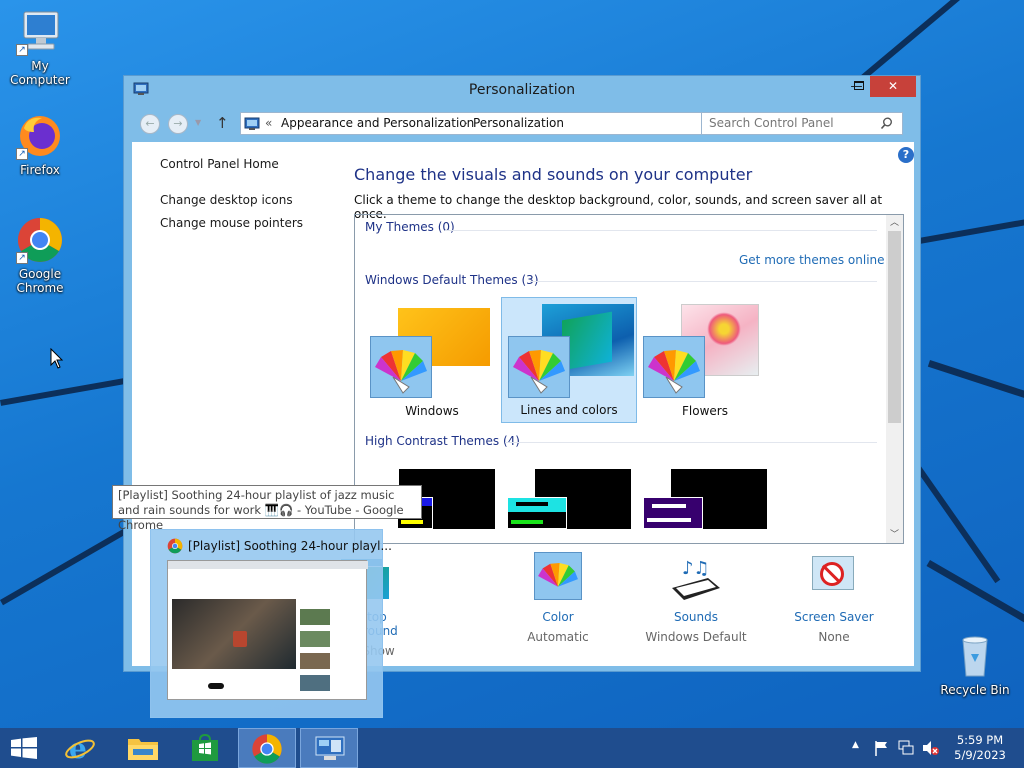 The width and height of the screenshot is (1024, 768). I want to click on desktop-icon-recycle-bin: Recycle Bin, so click(975, 664).